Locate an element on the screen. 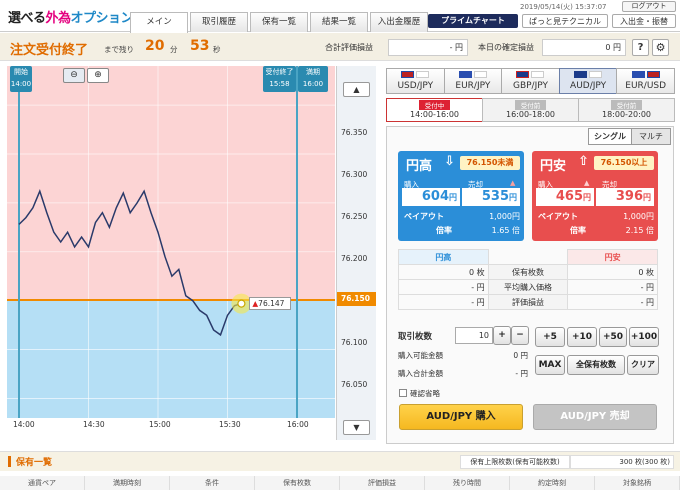  order-end-label: 受付終了 is located at coordinates (279, 72).